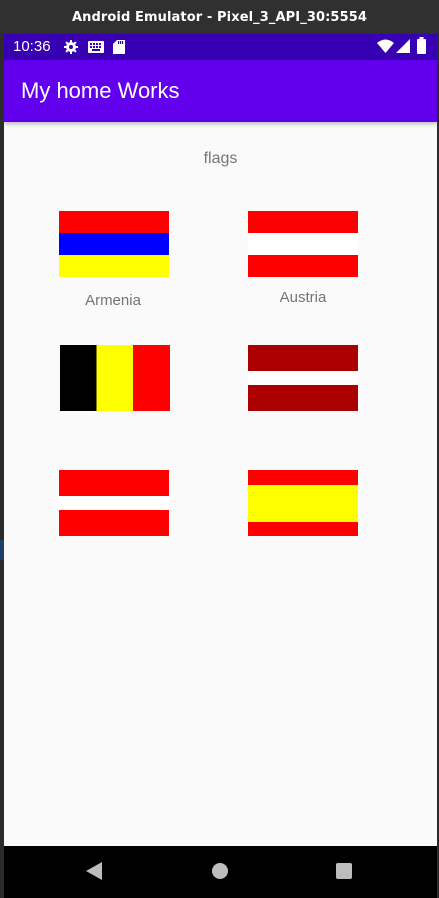 This screenshot has height=898, width=439. What do you see at coordinates (96, 47) in the screenshot?
I see `keyboard-icon` at bounding box center [96, 47].